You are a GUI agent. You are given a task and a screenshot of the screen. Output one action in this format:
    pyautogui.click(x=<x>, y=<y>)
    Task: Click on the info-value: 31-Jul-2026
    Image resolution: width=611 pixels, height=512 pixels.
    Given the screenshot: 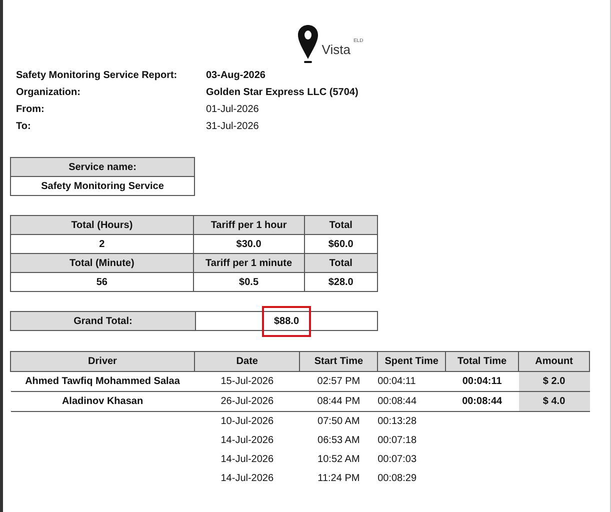 What is the action you would take?
    pyautogui.click(x=233, y=126)
    